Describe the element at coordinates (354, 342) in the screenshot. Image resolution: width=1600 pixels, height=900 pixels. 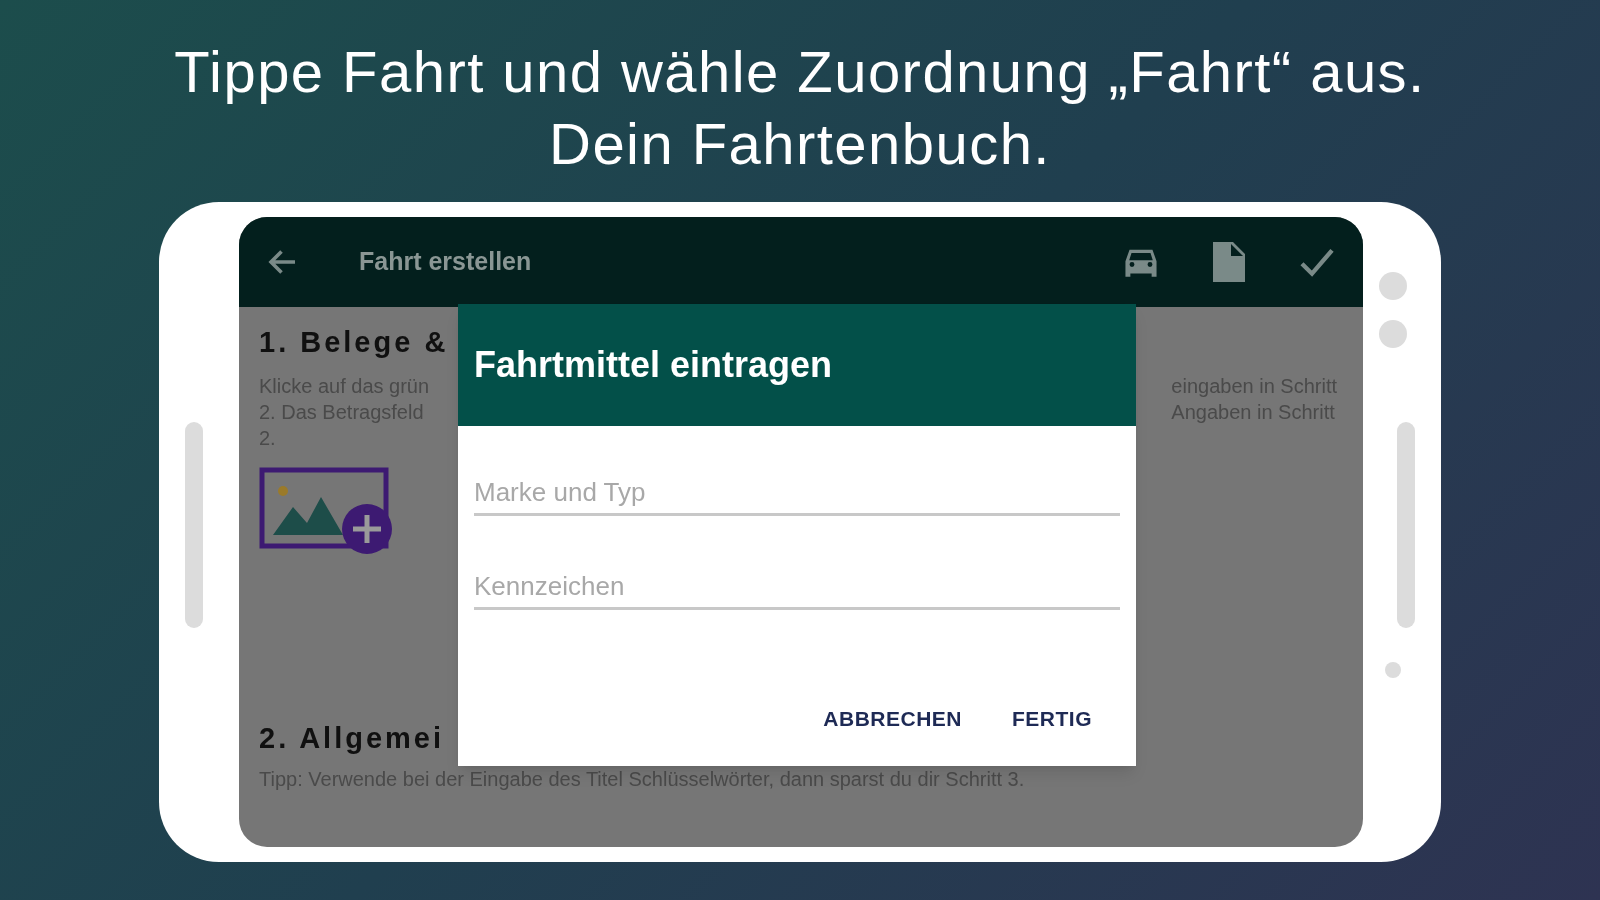
I see `section-heading: 1. Belege &` at that location.